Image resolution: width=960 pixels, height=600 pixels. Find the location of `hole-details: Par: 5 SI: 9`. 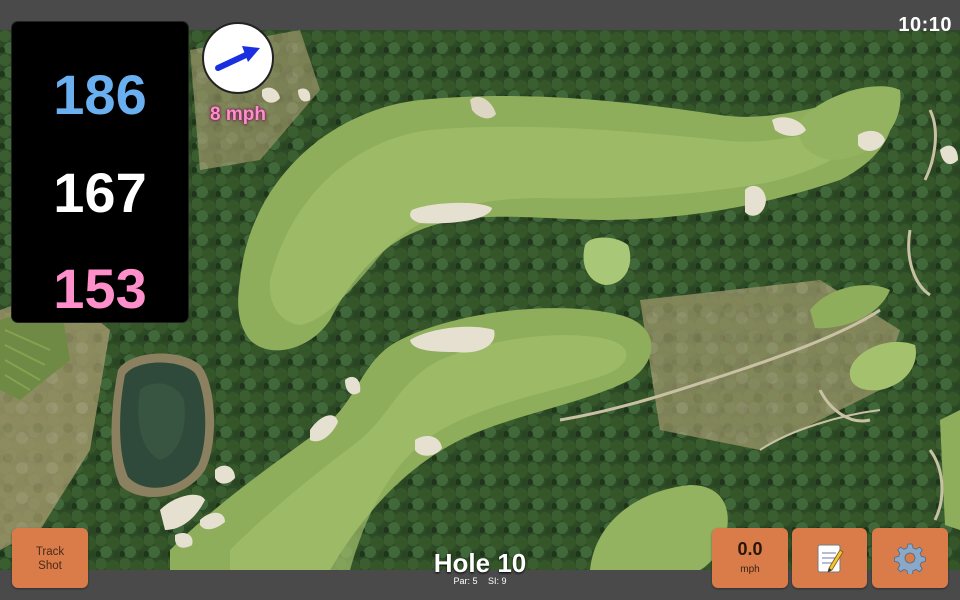

hole-details: Par: 5 SI: 9 is located at coordinates (480, 581).